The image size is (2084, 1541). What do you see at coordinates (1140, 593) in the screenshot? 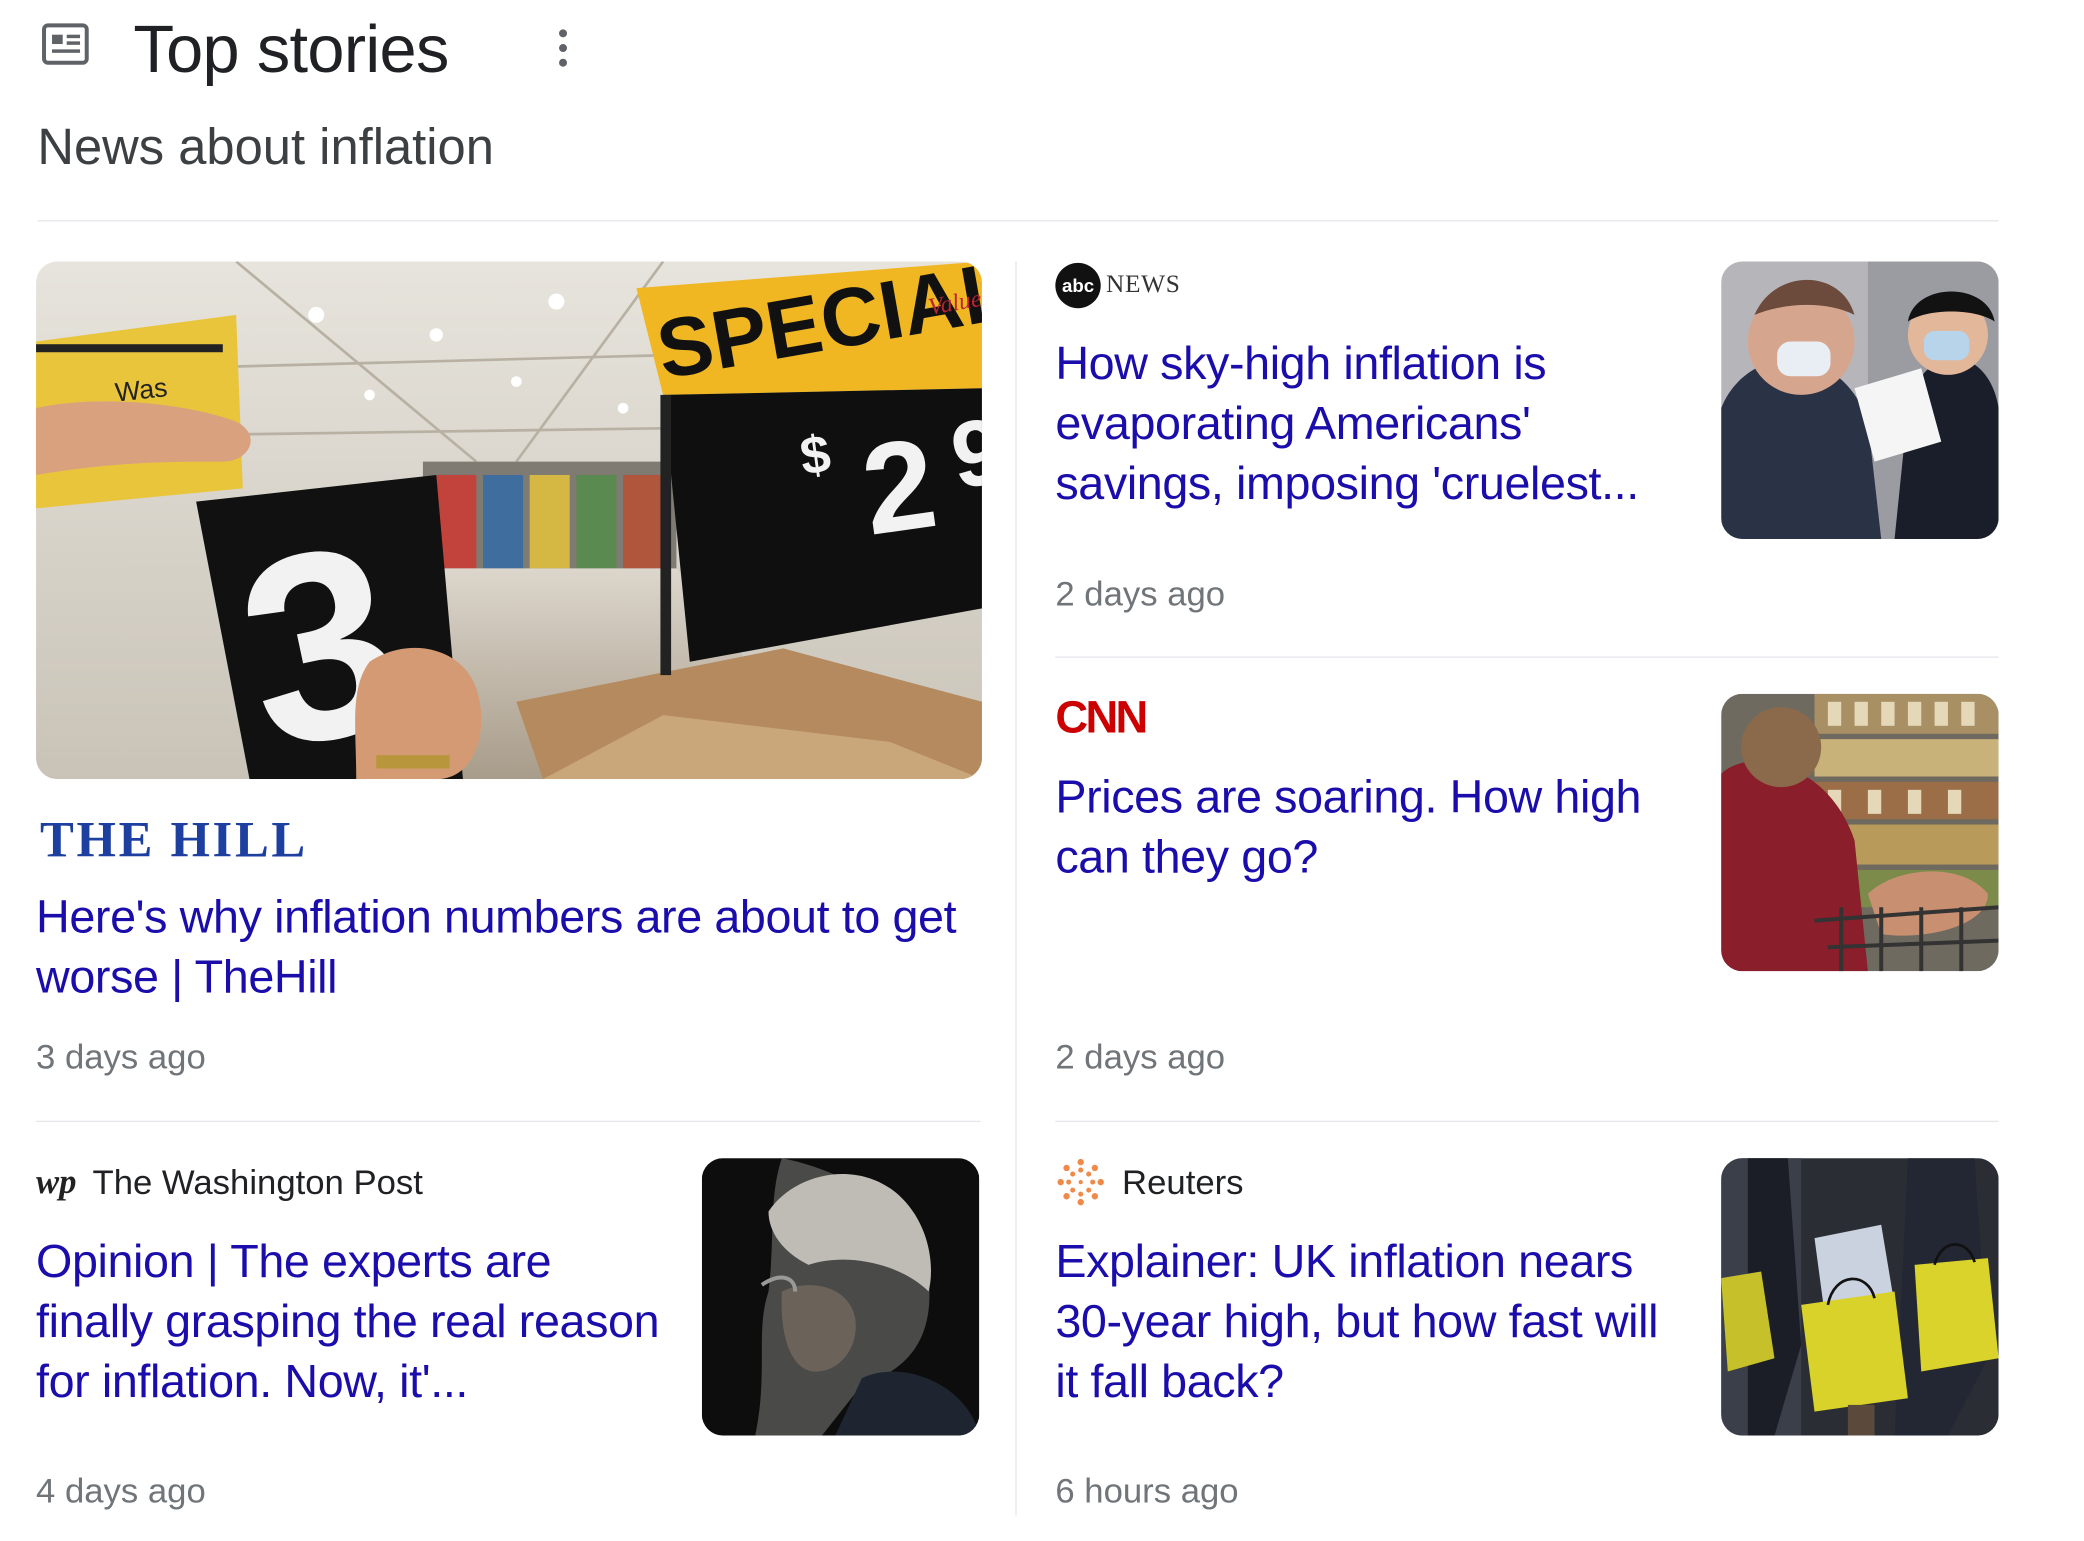
I see `story-abc-time: 2 days ago` at bounding box center [1140, 593].